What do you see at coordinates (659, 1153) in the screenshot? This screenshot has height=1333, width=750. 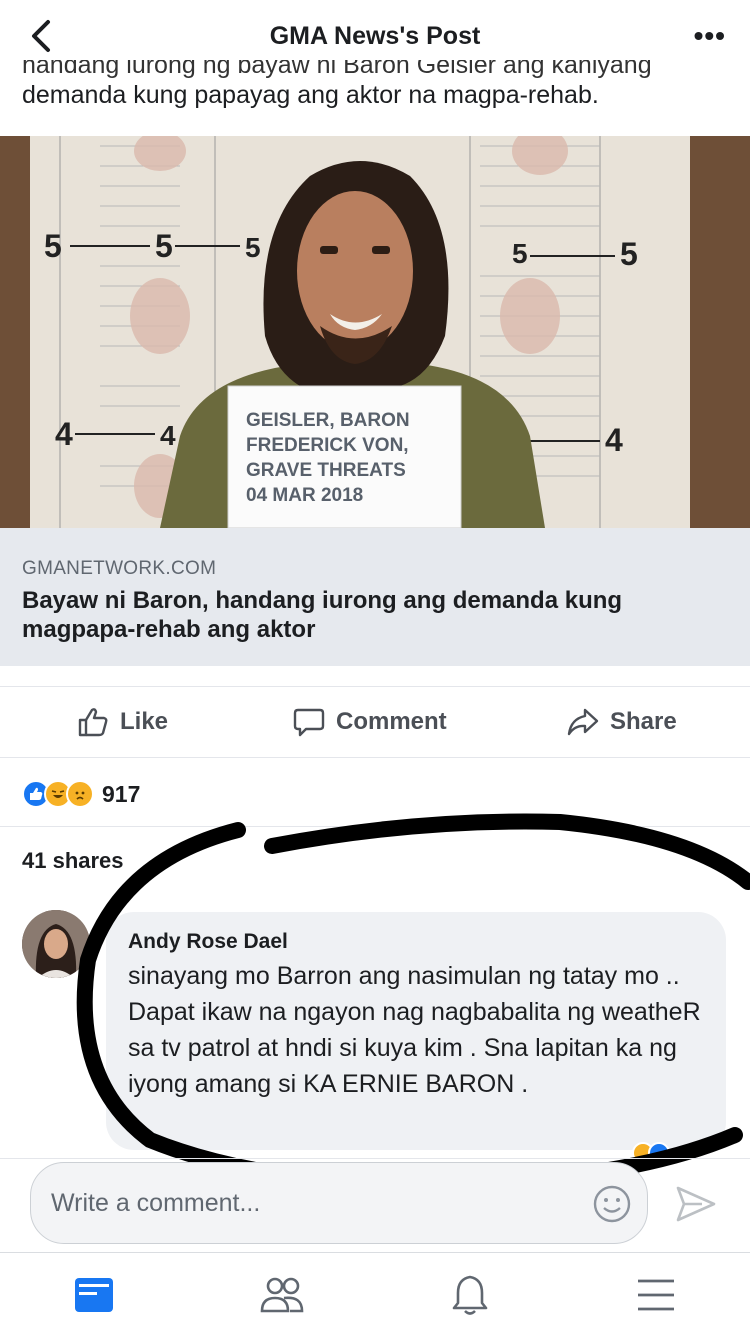 I see `like-reaction-icon` at bounding box center [659, 1153].